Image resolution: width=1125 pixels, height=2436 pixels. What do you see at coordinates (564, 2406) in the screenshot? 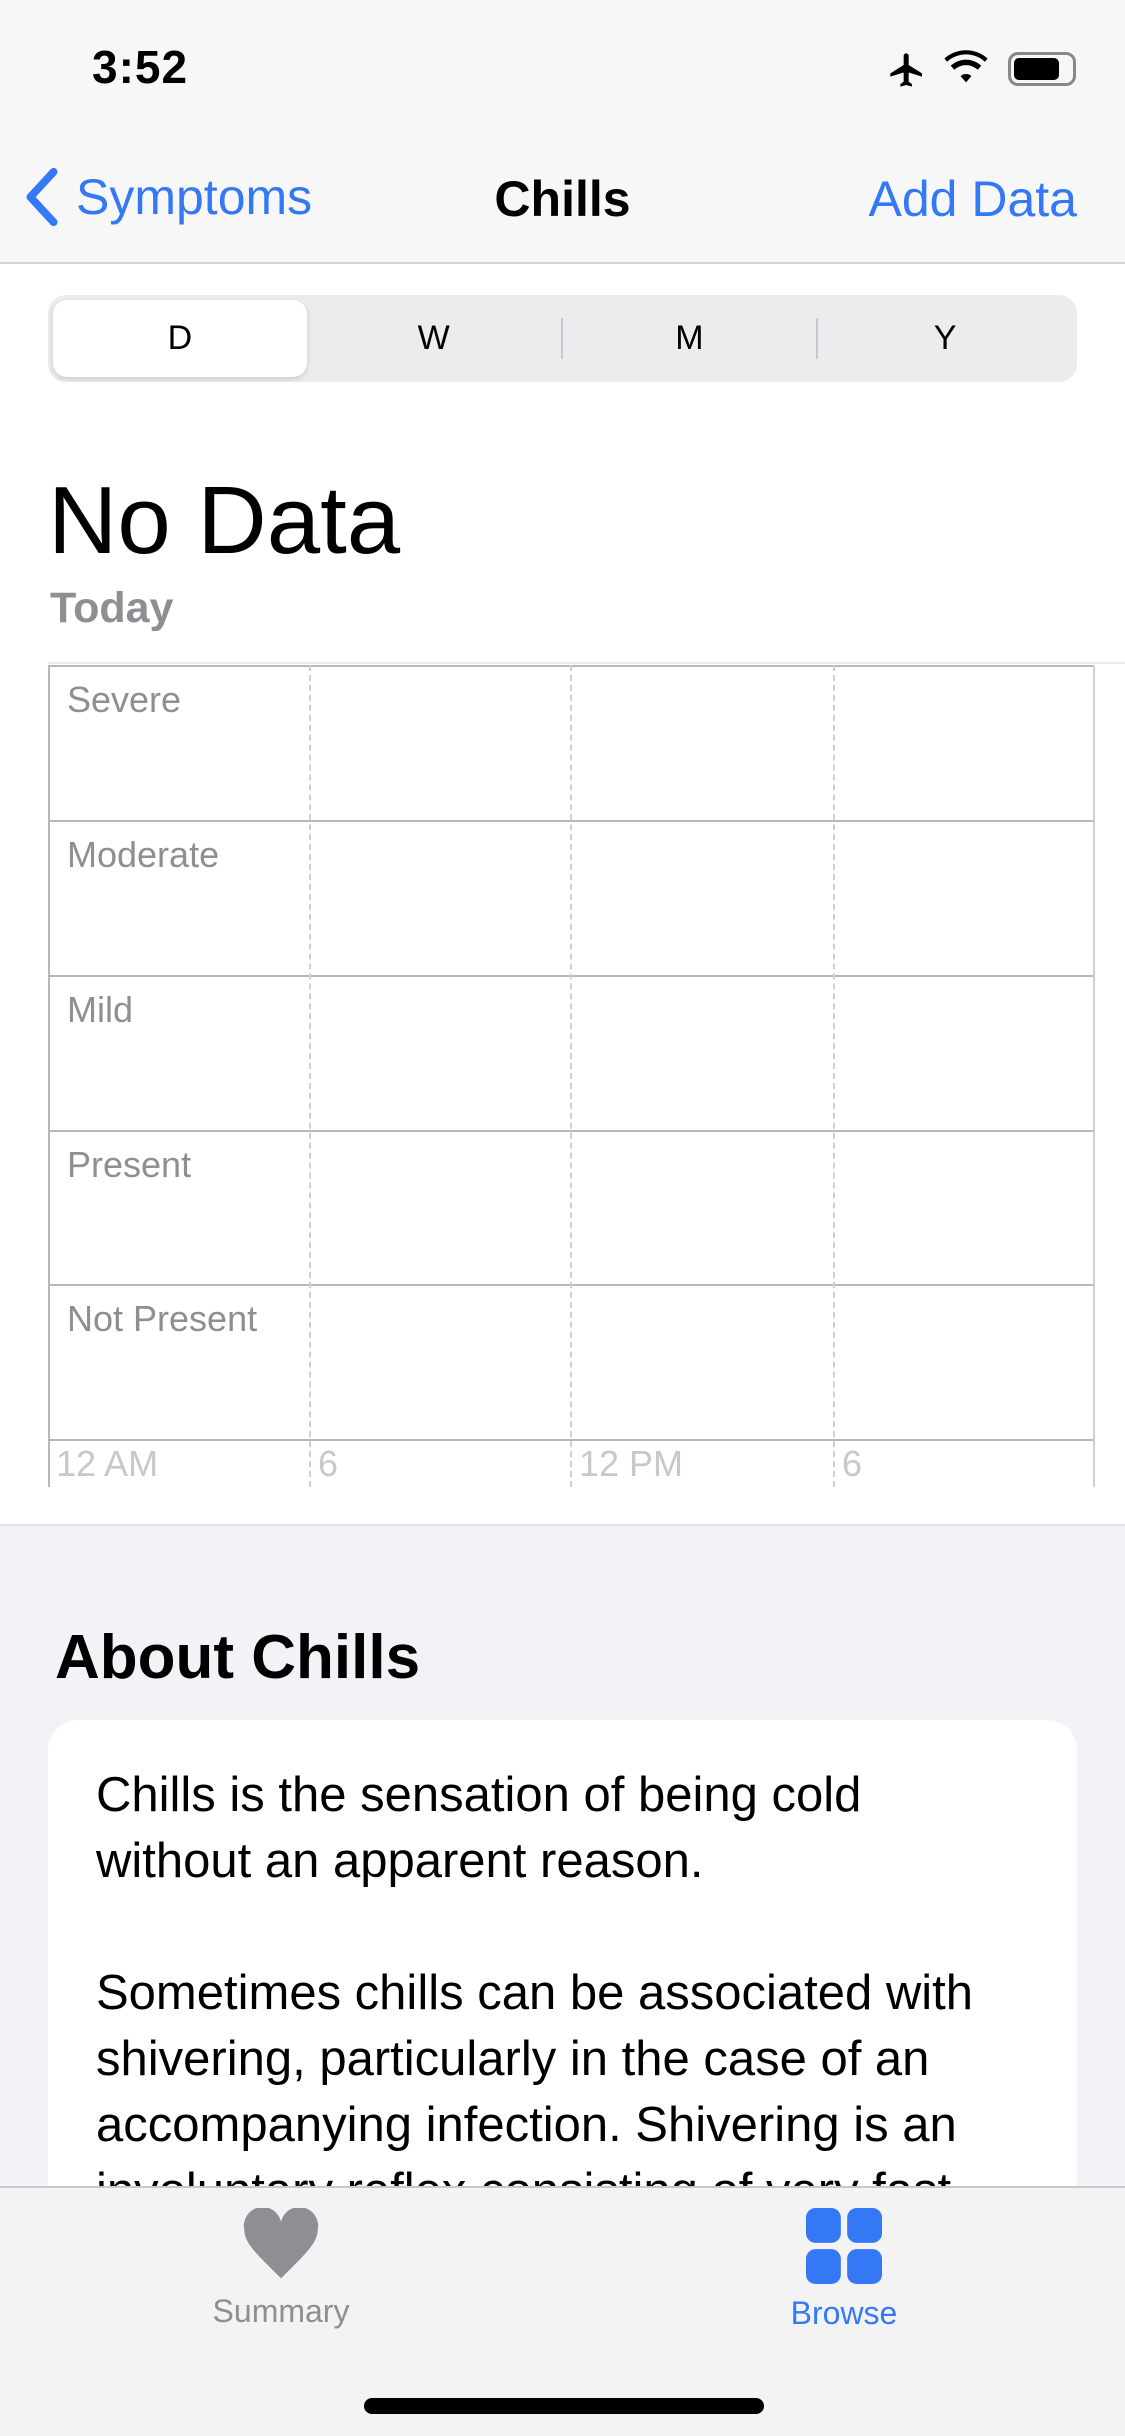
I see `home-indicator` at bounding box center [564, 2406].